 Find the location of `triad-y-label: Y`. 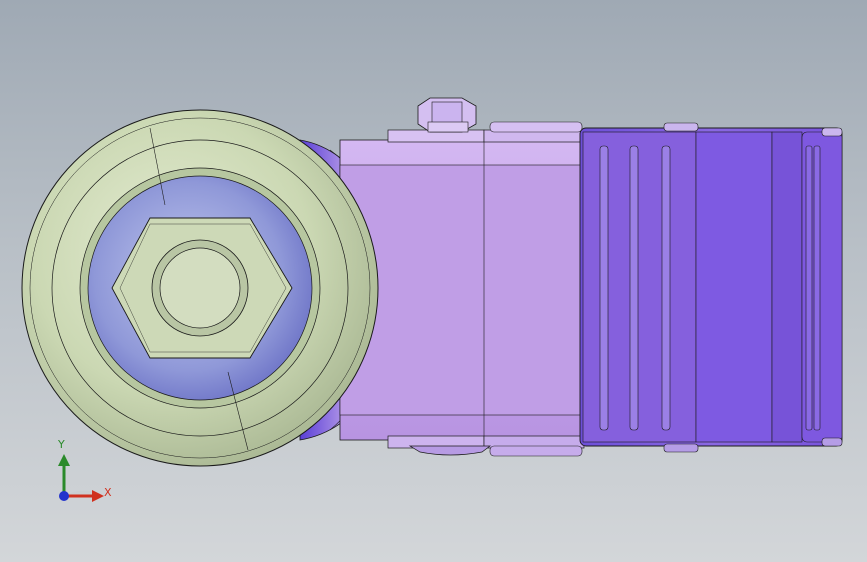

triad-y-label: Y is located at coordinates (61, 444).